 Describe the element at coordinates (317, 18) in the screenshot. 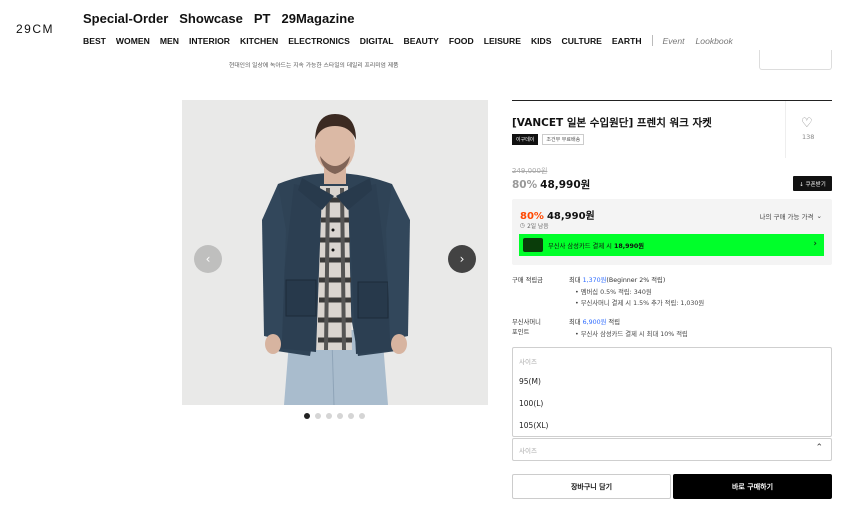

I see `top-nav-29magazine: 29Magazine` at that location.